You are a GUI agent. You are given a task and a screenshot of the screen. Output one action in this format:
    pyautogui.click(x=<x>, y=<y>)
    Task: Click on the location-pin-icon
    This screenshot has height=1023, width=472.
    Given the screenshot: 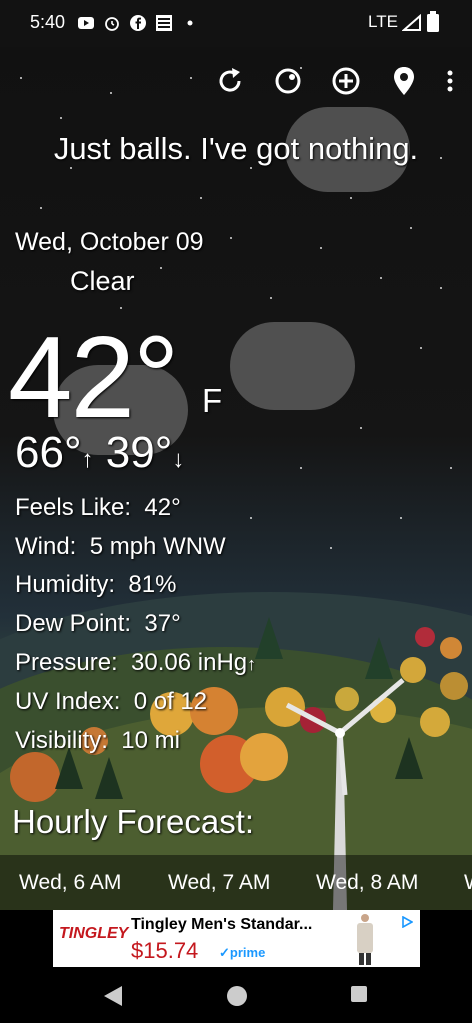 What is the action you would take?
    pyautogui.click(x=404, y=81)
    